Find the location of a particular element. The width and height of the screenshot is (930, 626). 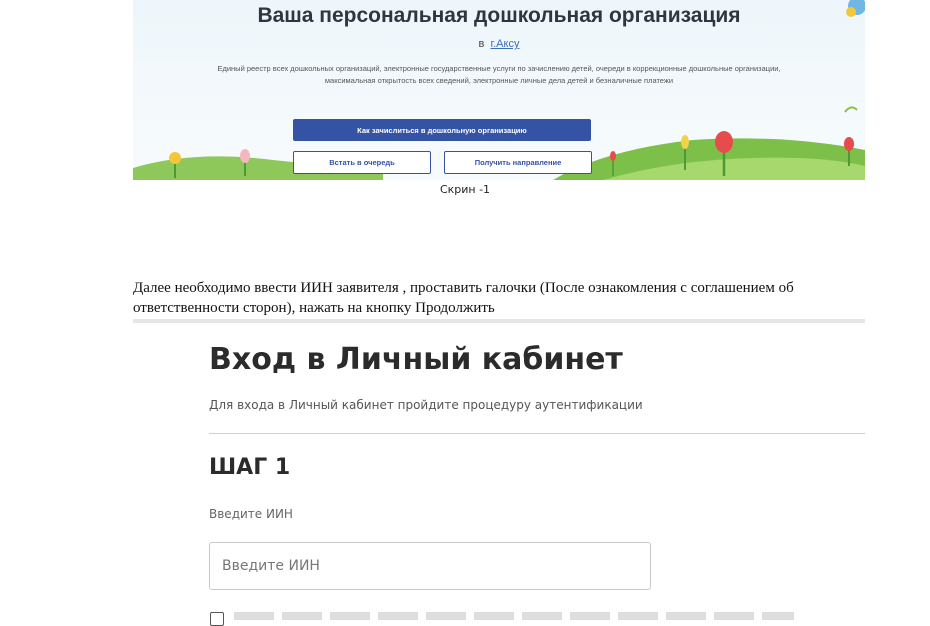

step-title: ШАГ 1 is located at coordinates (250, 467).